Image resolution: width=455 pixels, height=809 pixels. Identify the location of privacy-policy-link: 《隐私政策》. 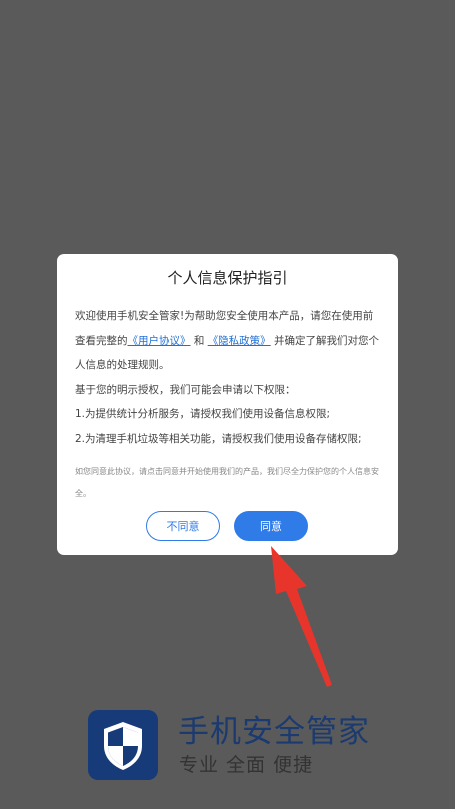
(239, 341).